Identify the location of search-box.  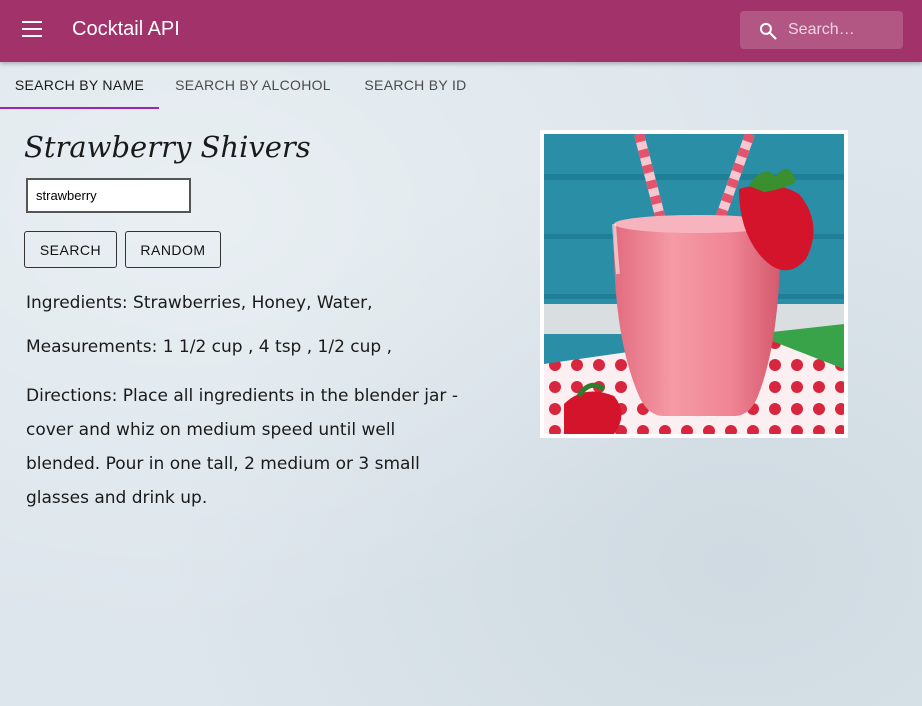
(821, 30).